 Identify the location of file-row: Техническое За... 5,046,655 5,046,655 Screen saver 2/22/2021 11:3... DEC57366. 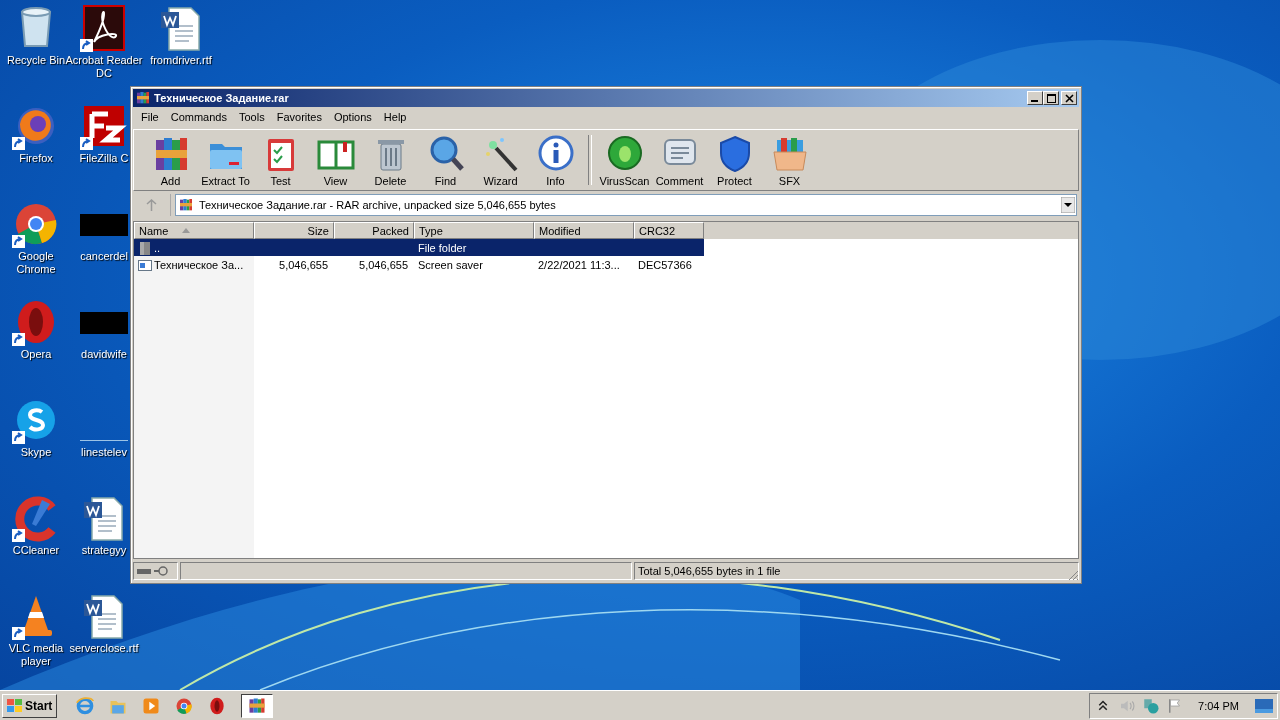
(419, 264).